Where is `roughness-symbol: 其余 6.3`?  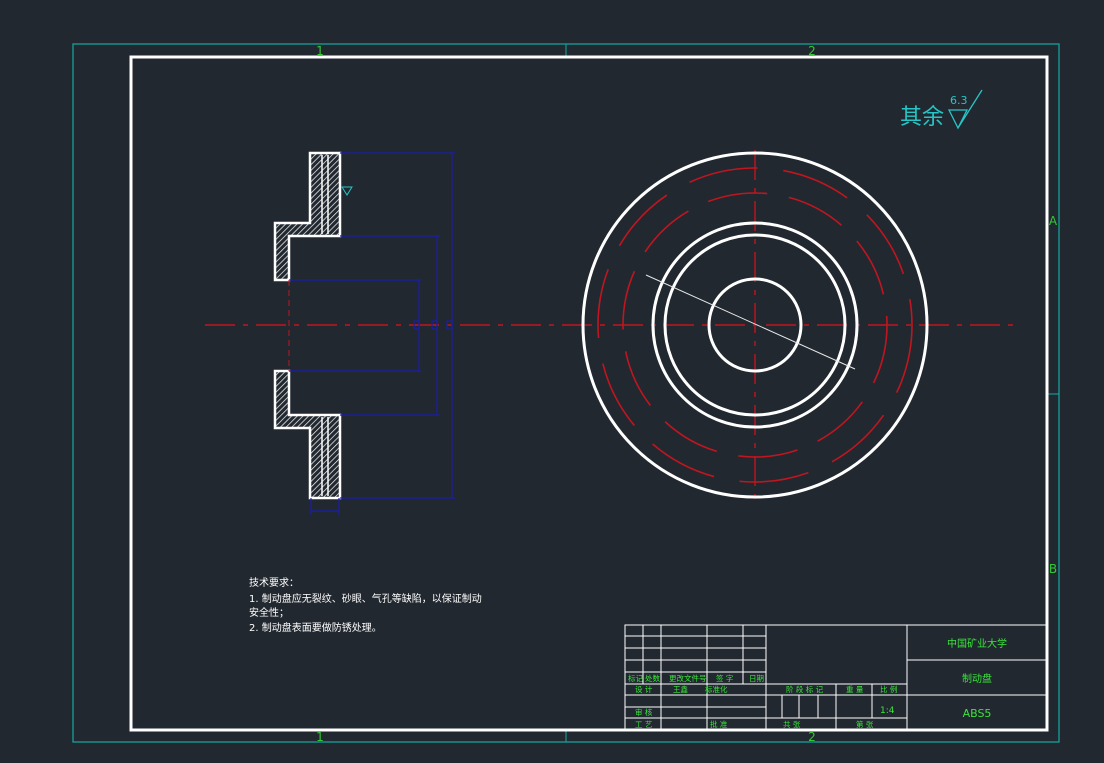 roughness-symbol: 其余 6.3 is located at coordinates (941, 109).